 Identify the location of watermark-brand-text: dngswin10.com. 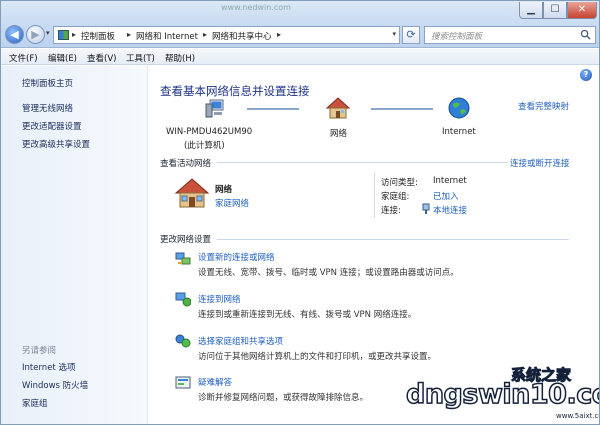
(502, 394).